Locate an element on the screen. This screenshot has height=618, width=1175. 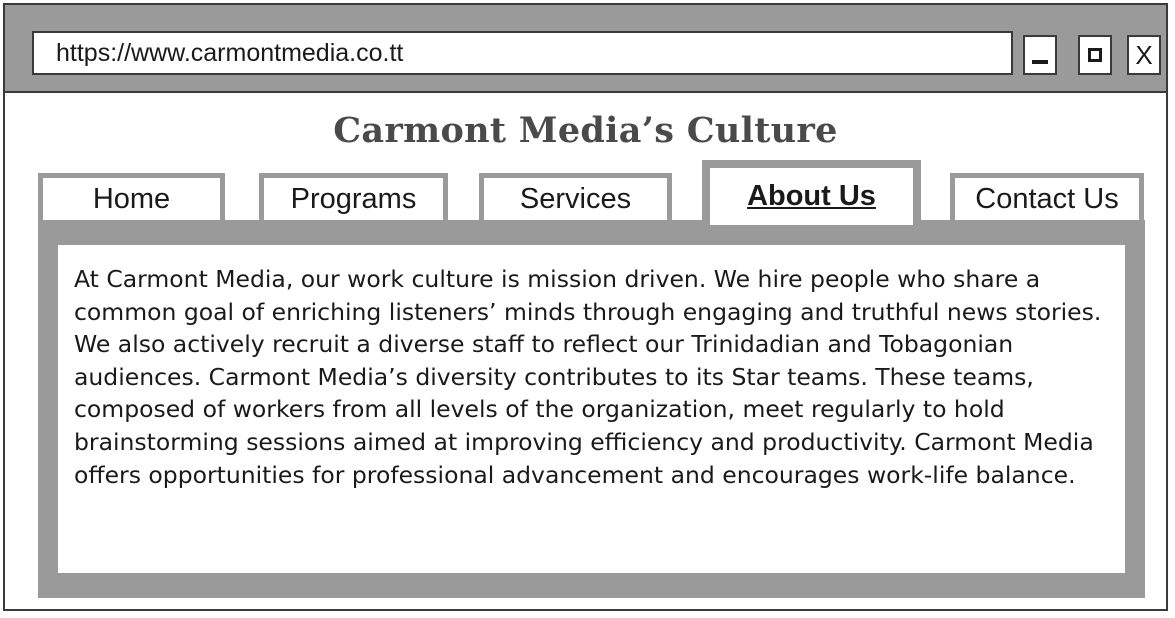
close-button: X is located at coordinates (1144, 55).